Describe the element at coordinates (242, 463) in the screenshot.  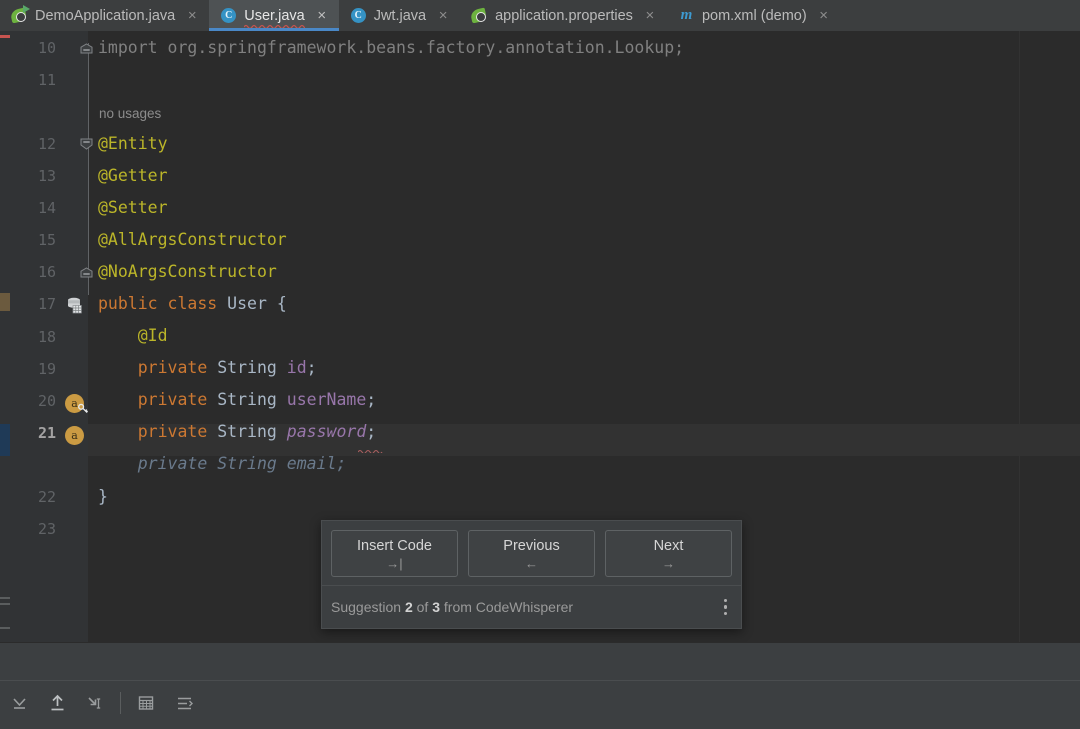
I see `ghost-suggestion-value: private String email;` at that location.